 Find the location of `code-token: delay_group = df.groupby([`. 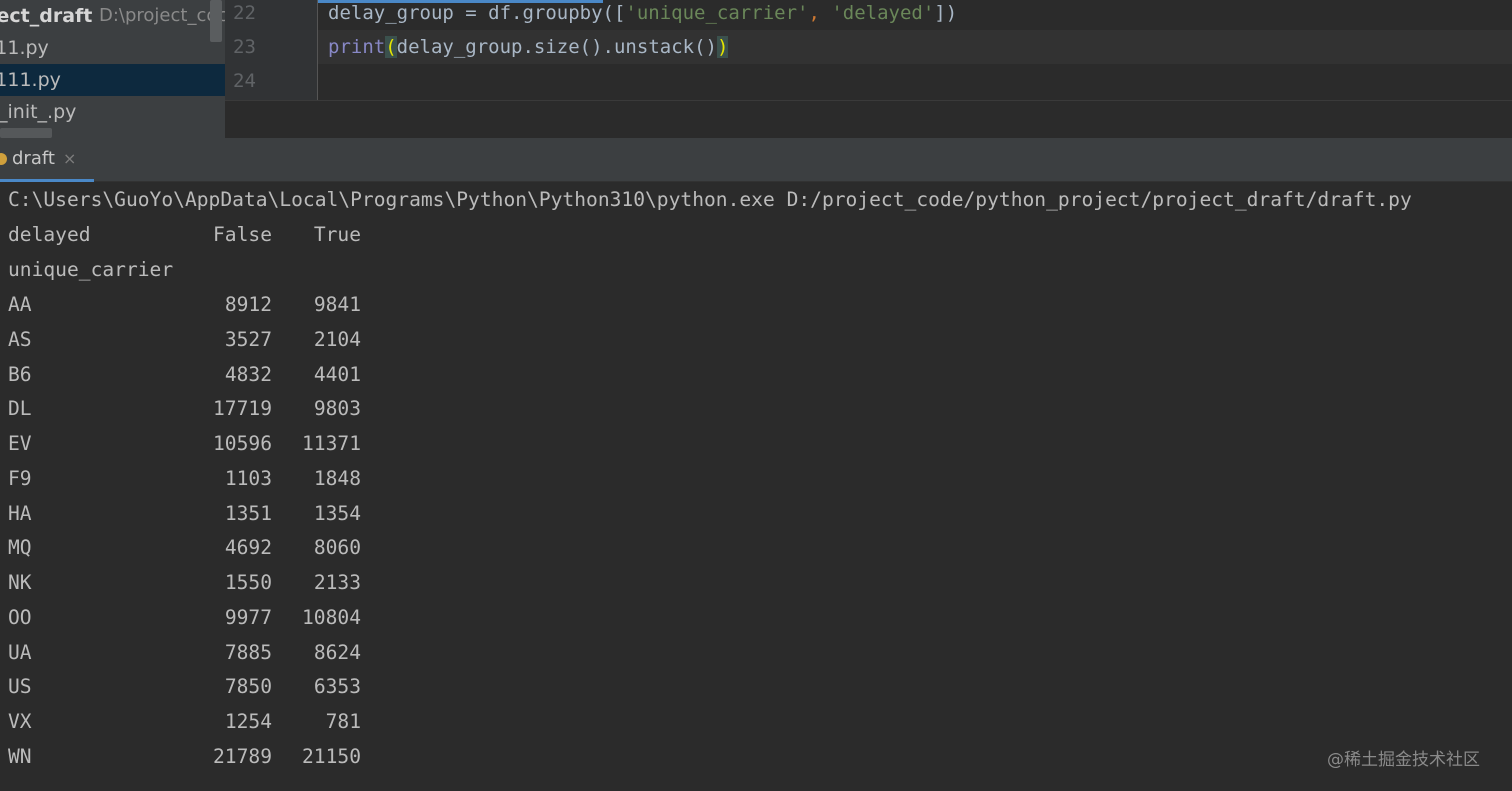

code-token: delay_group = df.groupby([ is located at coordinates (477, 13).